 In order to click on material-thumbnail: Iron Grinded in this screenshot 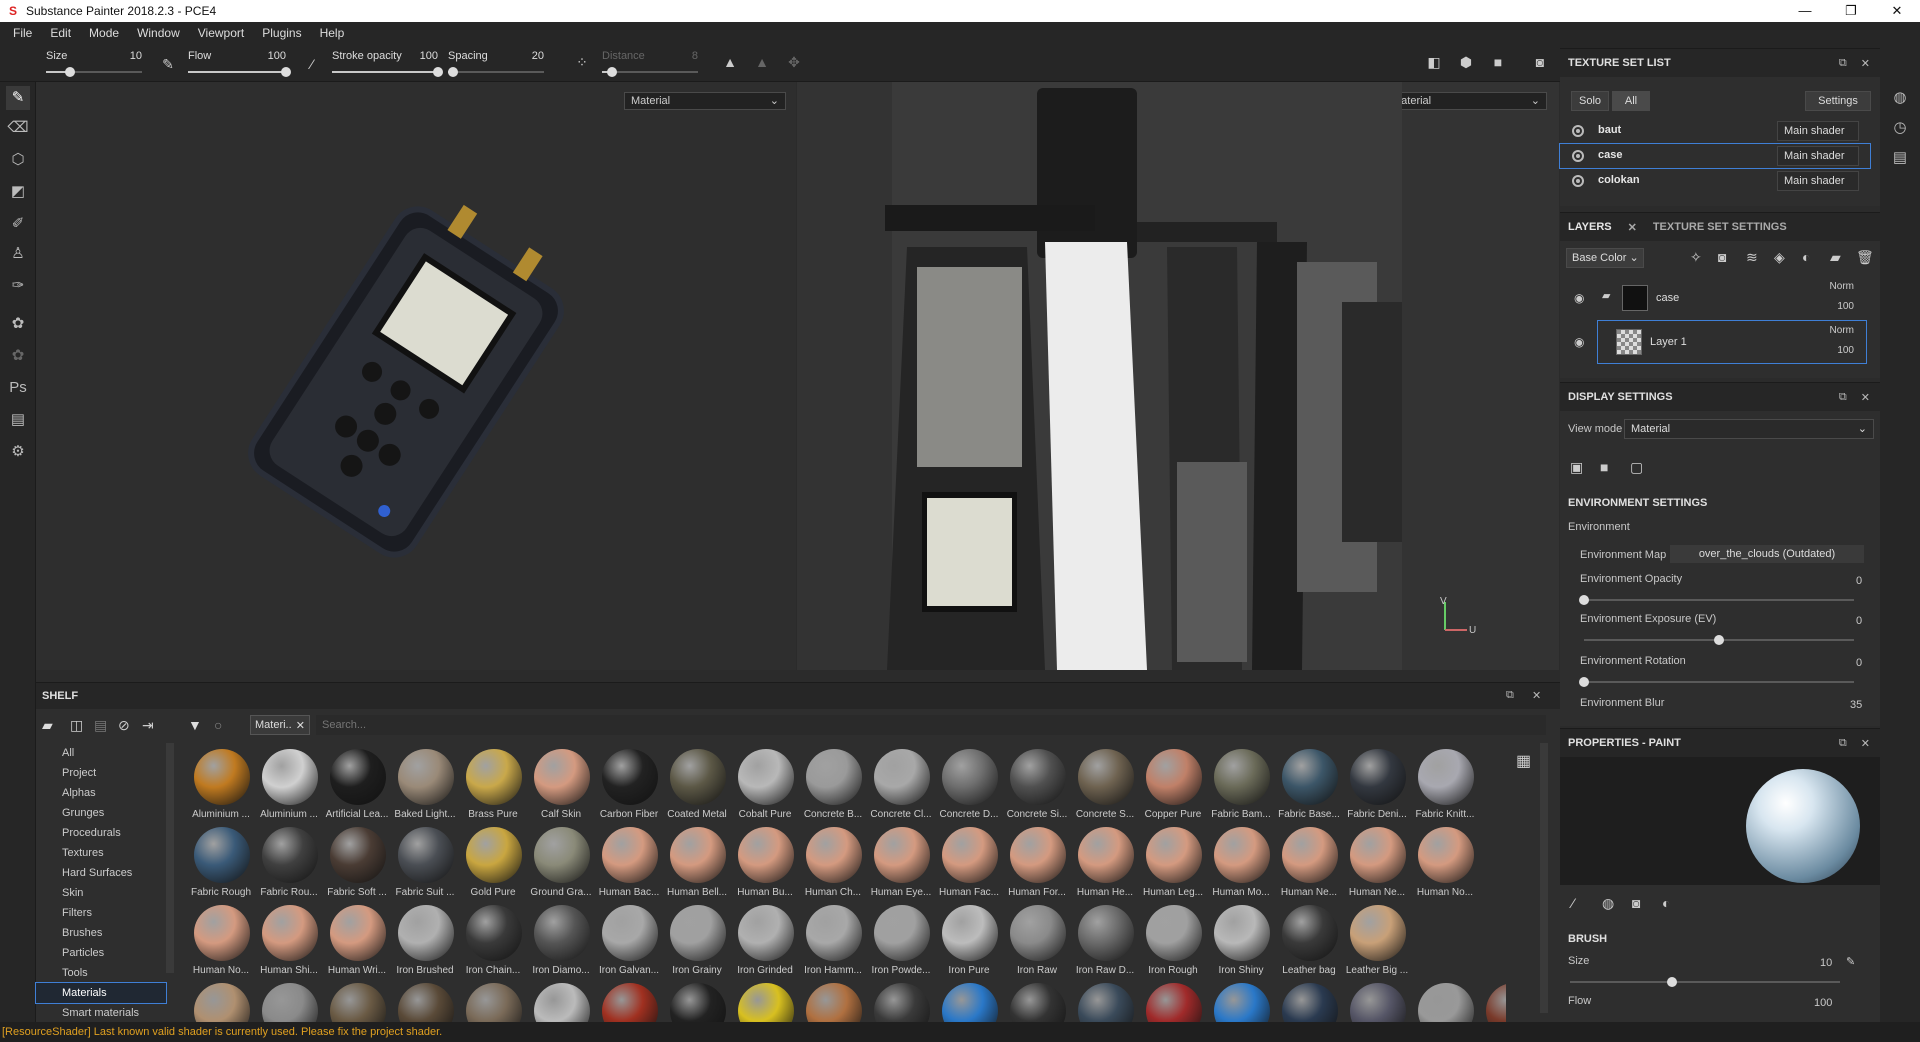, I will do `click(763, 944)`.